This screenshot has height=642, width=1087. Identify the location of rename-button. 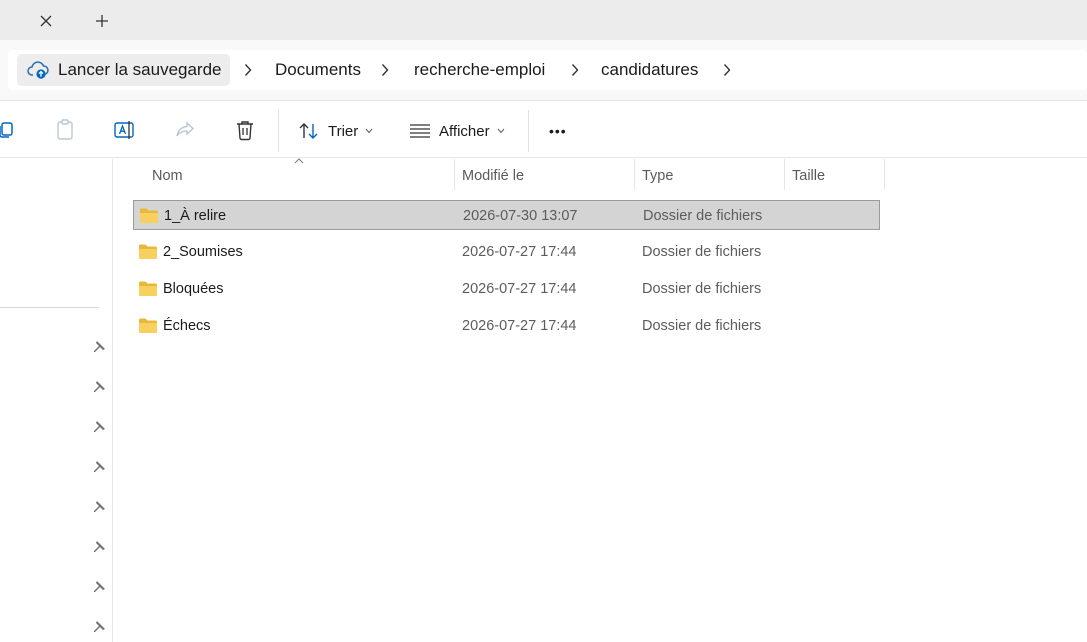
(125, 130).